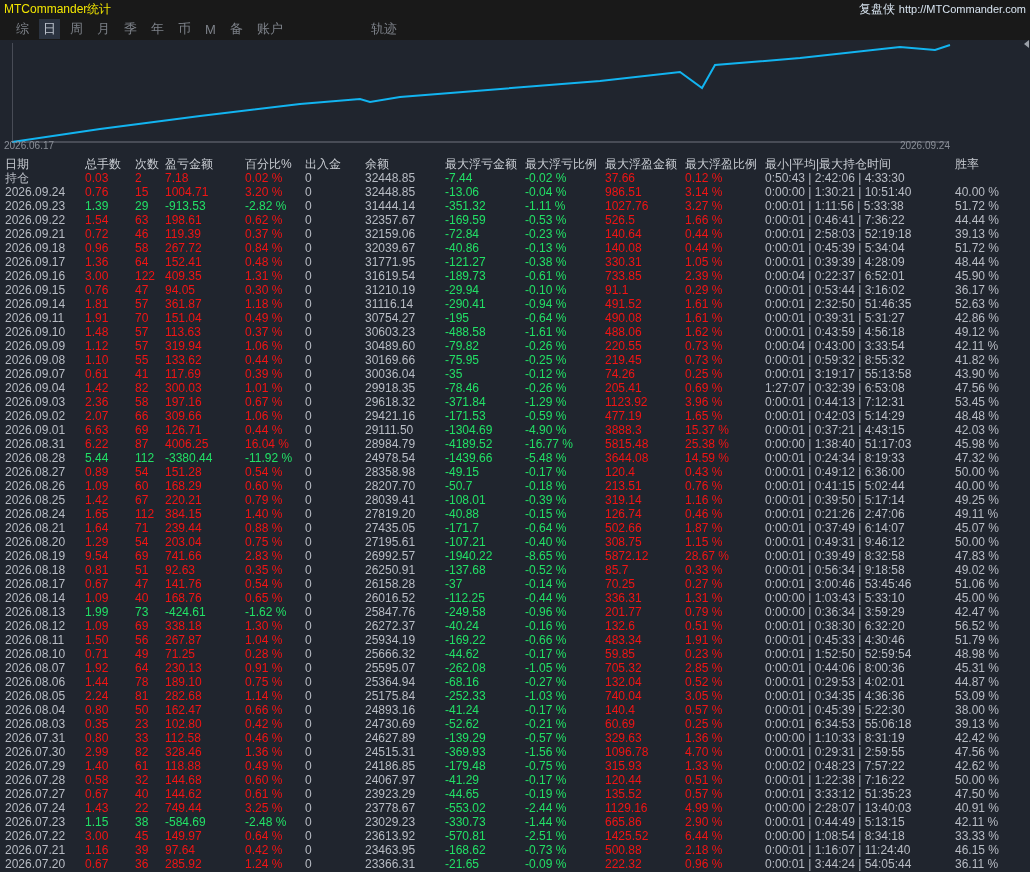  I want to click on table-cell-text: 2026.09.18, so click(36, 248).